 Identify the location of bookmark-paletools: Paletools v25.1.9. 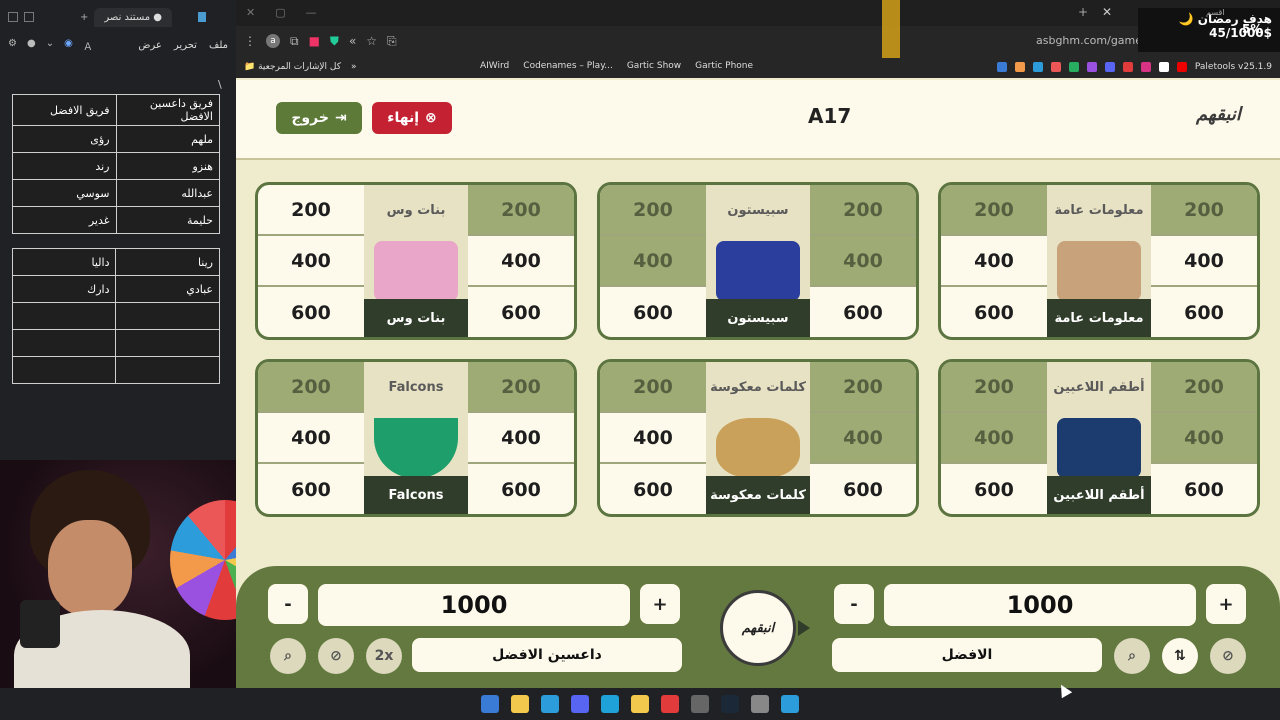
(1233, 67).